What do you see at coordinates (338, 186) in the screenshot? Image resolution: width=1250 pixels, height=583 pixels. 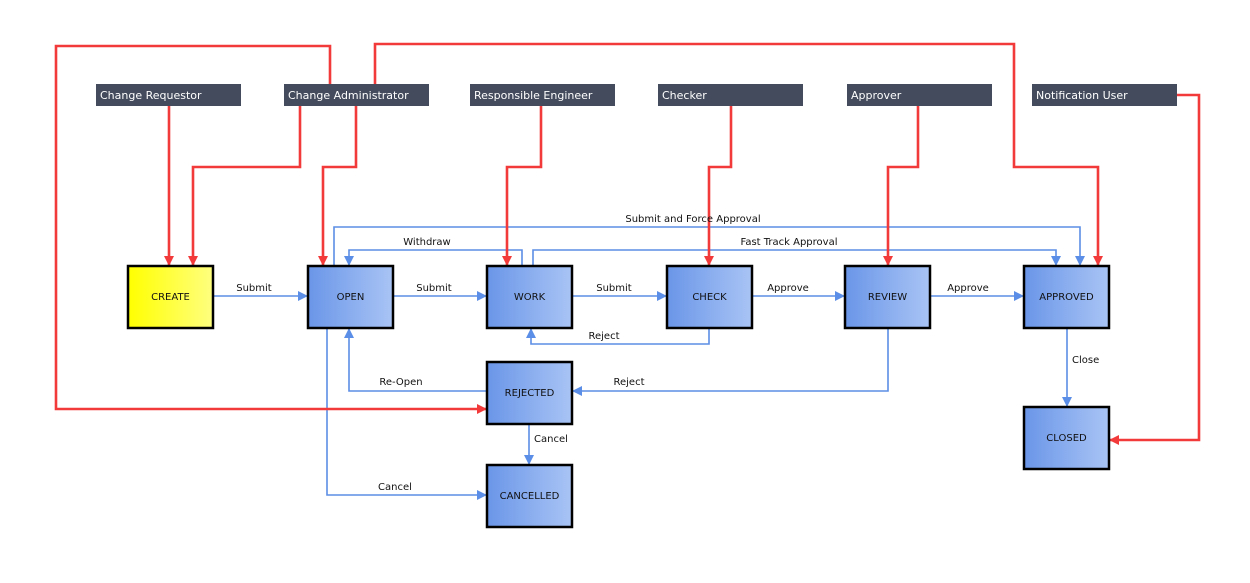 I see `assignment-change-administrator-to-open` at bounding box center [338, 186].